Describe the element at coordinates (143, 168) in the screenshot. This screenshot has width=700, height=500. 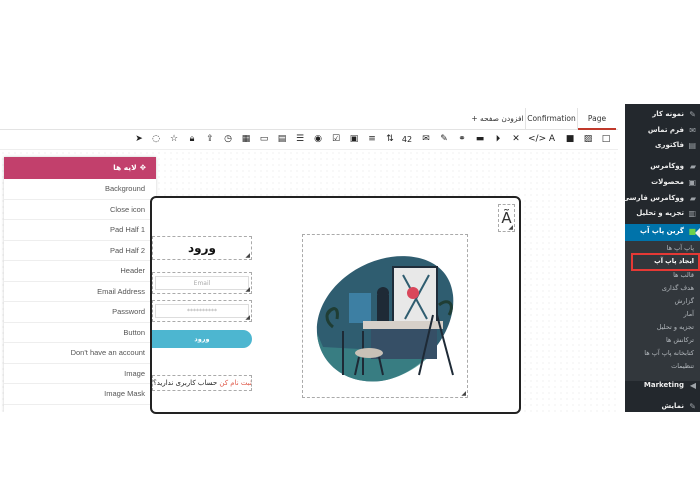
I see `move-icon: ✥` at that location.